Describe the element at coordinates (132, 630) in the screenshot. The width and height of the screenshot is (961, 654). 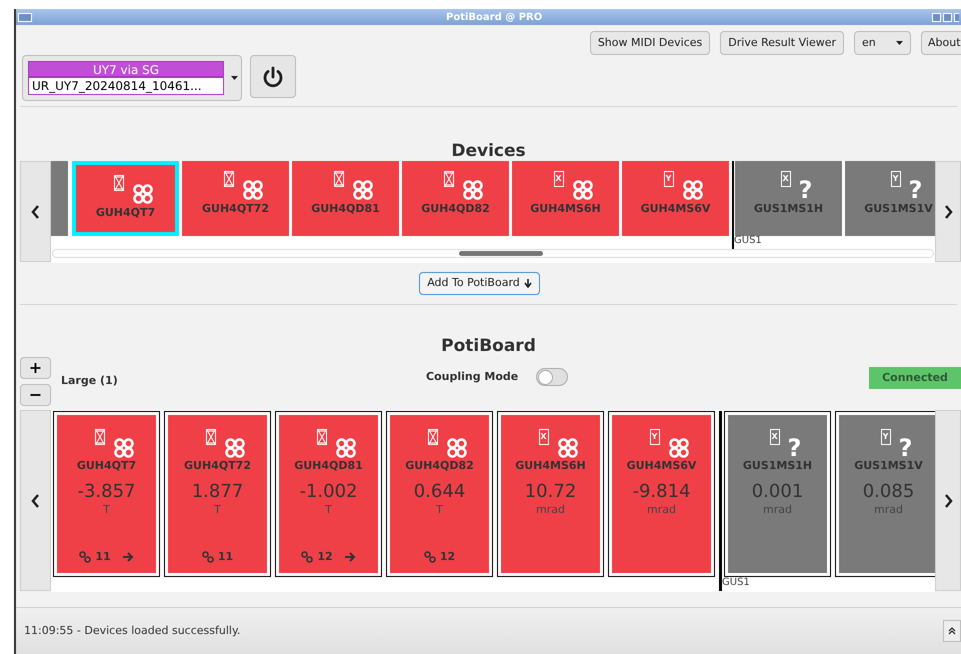
I see `status-message: 11:09:55 - Devices loaded successfully.` at that location.